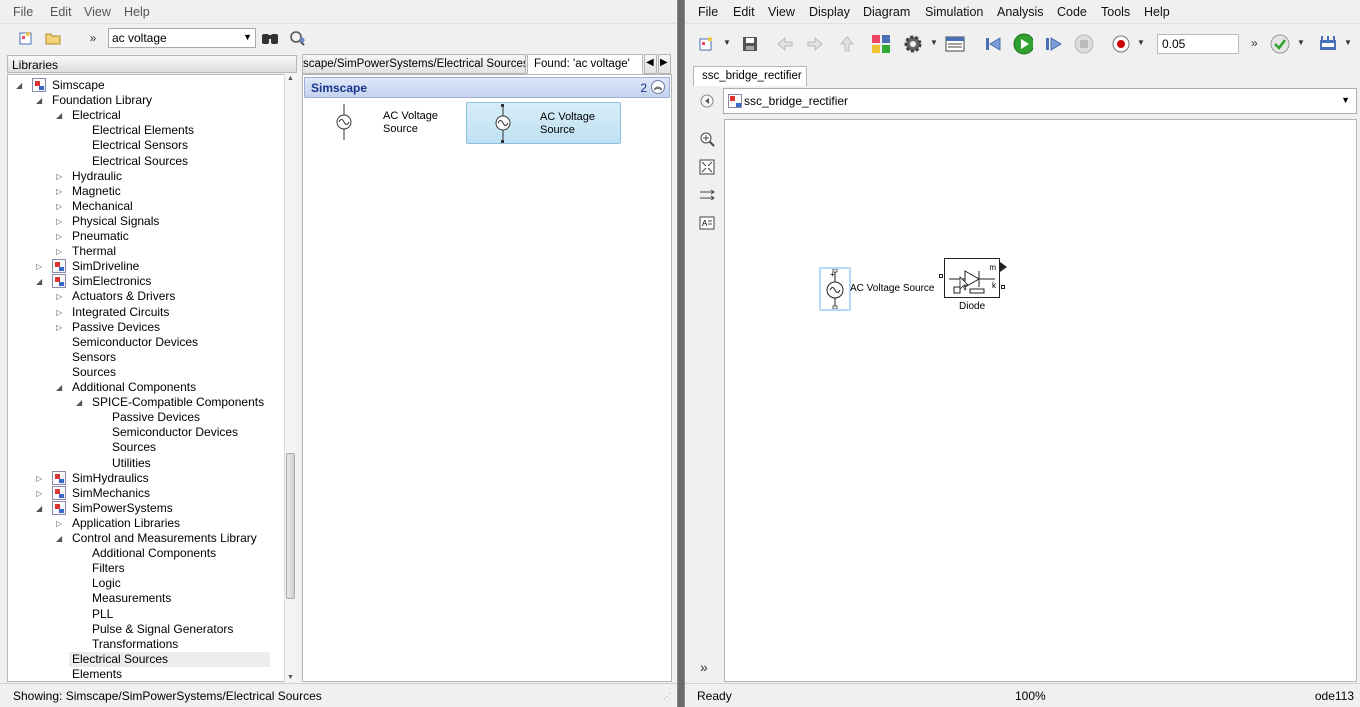 The image size is (1360, 707). Describe the element at coordinates (1072, 12) in the screenshot. I see `menu-code: Code` at that location.